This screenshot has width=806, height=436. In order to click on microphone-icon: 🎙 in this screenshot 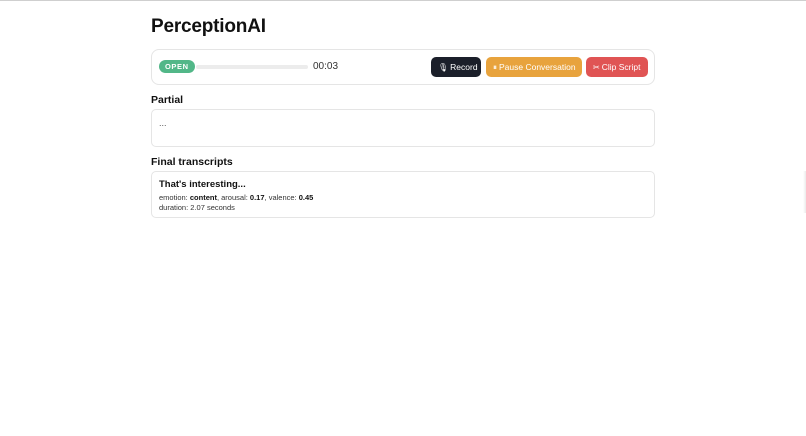, I will do `click(443, 67)`.